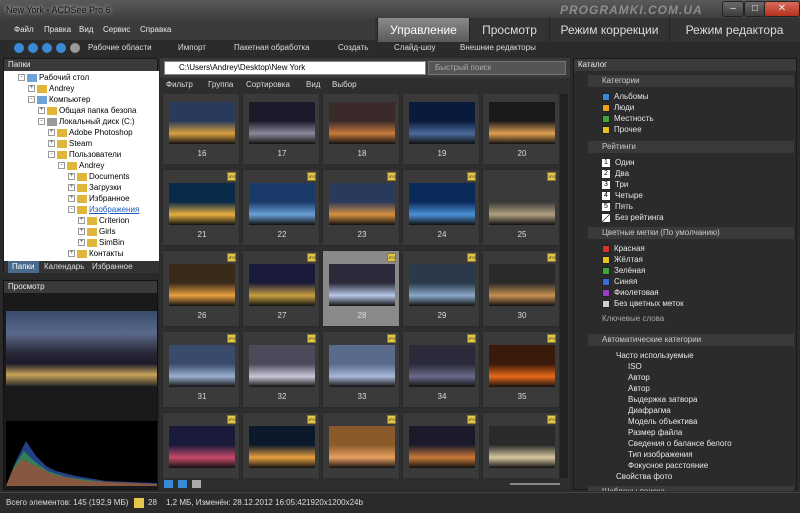  I want to click on tree-item: - Andrey, so click(81, 166).